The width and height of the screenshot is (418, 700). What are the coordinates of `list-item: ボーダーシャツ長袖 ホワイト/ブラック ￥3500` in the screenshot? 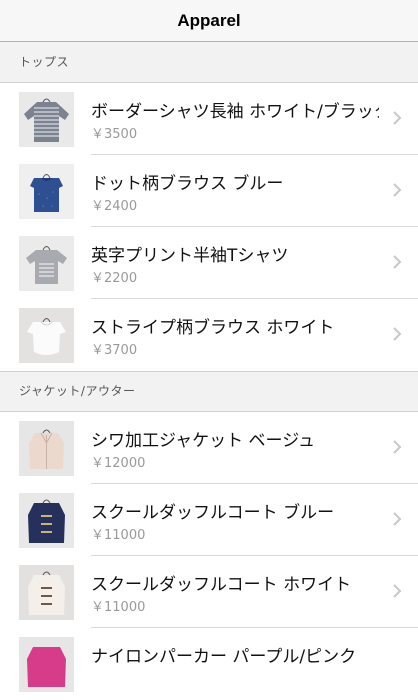 It's located at (209, 119).